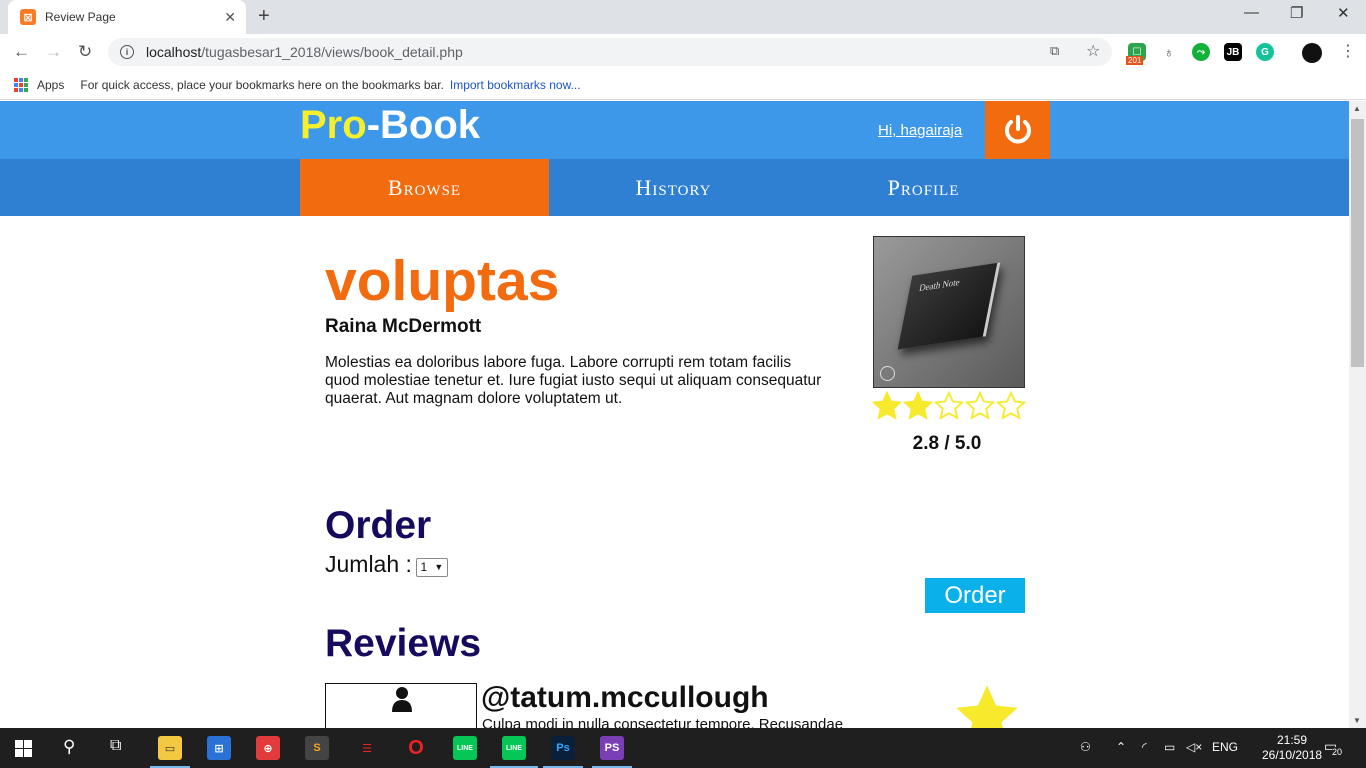 The width and height of the screenshot is (1366, 768). Describe the element at coordinates (1169, 747) in the screenshot. I see `battery-icon: ▭` at that location.